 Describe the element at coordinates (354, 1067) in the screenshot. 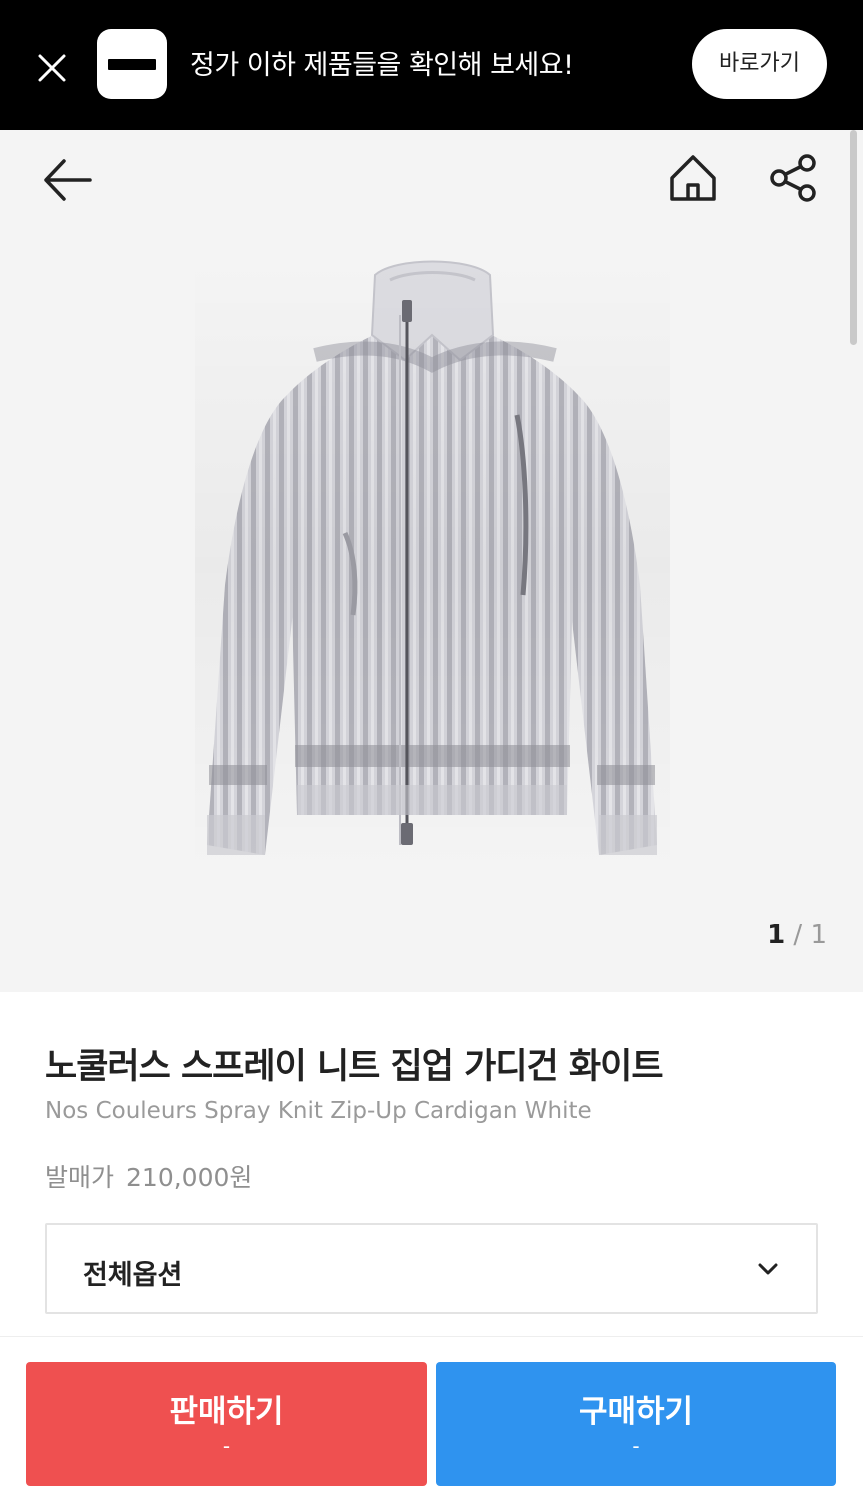

I see `product-title-ko: 노쿨러스 스프레이 니트 집업 가디건 화이트` at that location.